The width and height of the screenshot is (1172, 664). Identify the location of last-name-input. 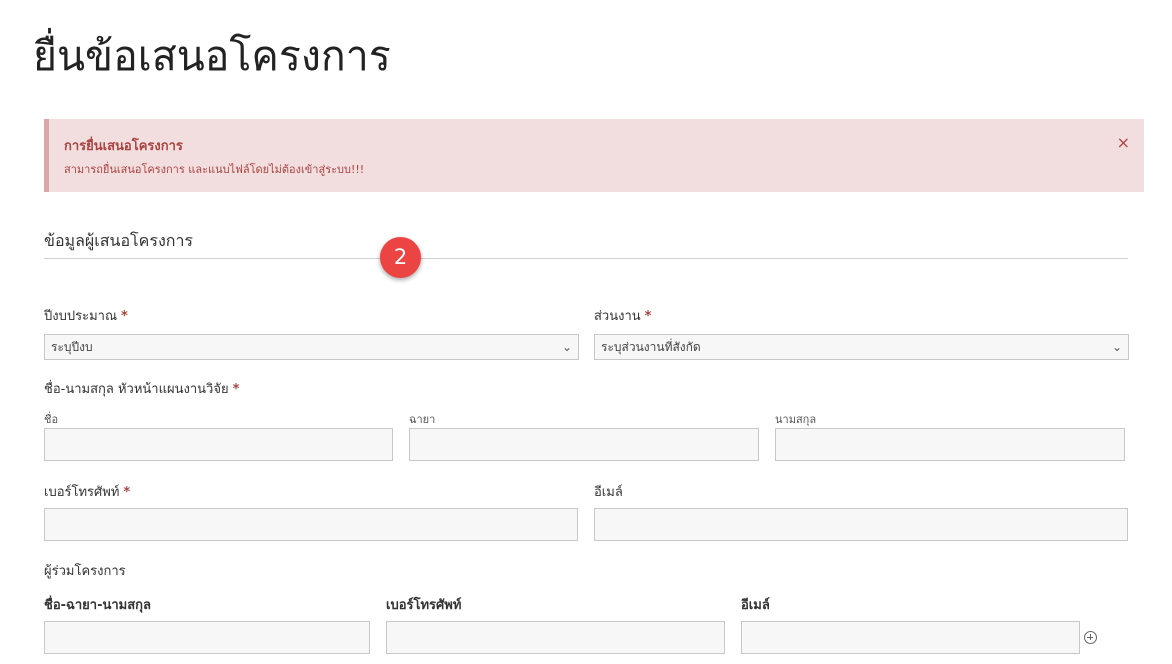
(950, 444).